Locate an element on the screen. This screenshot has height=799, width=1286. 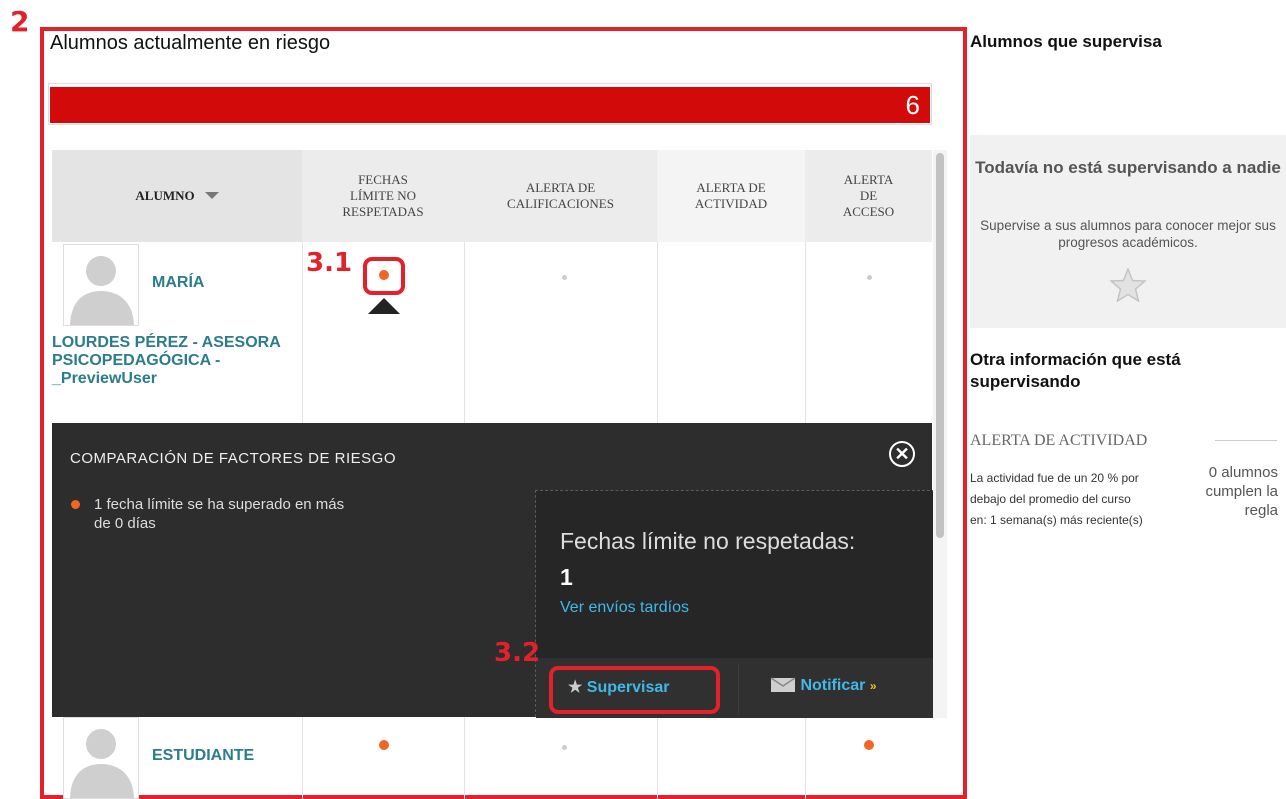
column-header-fechas: FECHAS LÍMITE NO RESPETADAS is located at coordinates (383, 196).